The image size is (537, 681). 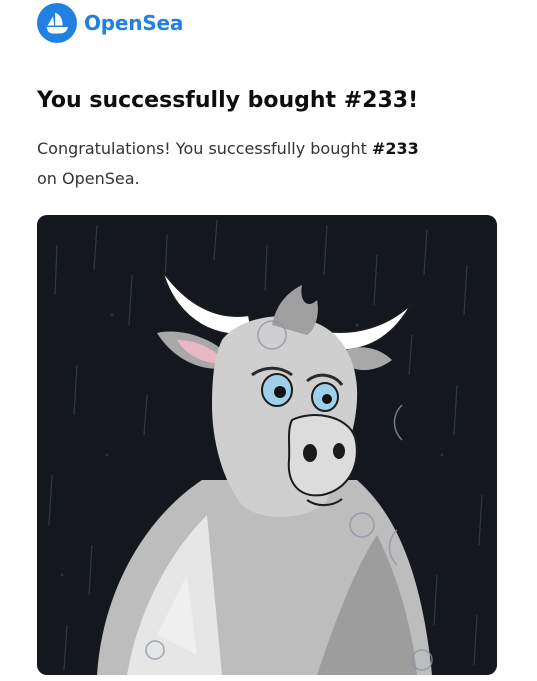 What do you see at coordinates (57, 23) in the screenshot?
I see `opensea-logo-icon` at bounding box center [57, 23].